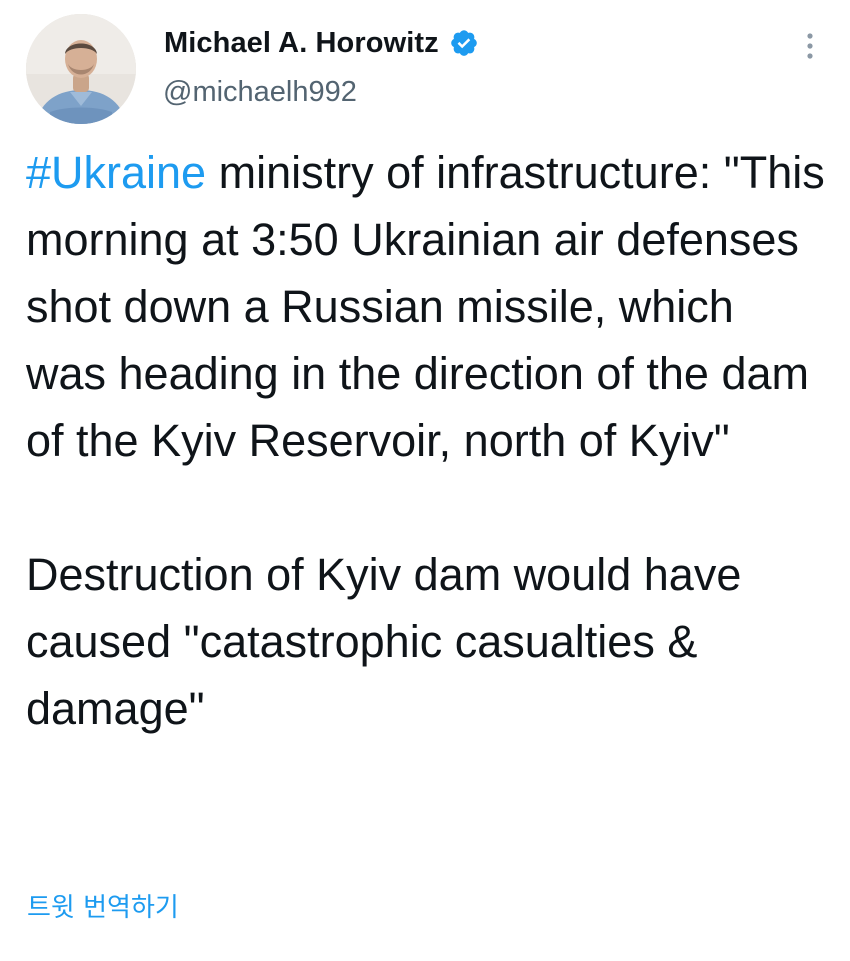  What do you see at coordinates (301, 43) in the screenshot?
I see `display-name: Michael A. Horowitz` at bounding box center [301, 43].